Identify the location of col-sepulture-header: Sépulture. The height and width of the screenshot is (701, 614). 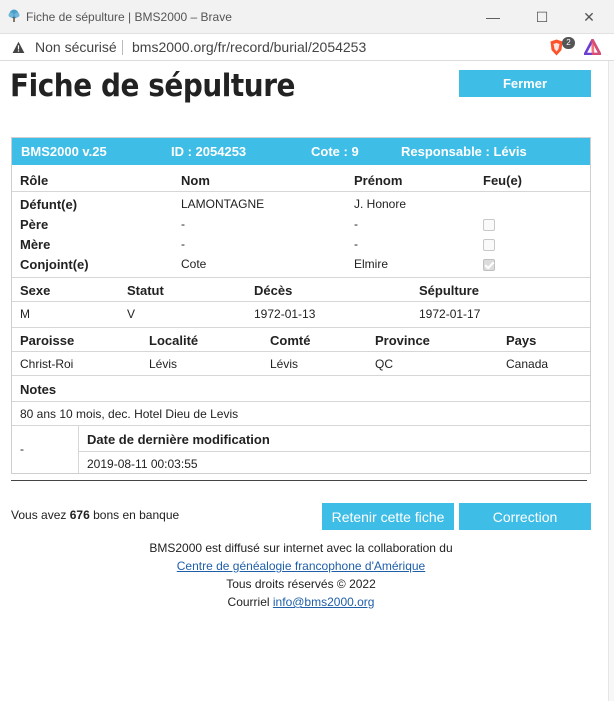
(449, 290).